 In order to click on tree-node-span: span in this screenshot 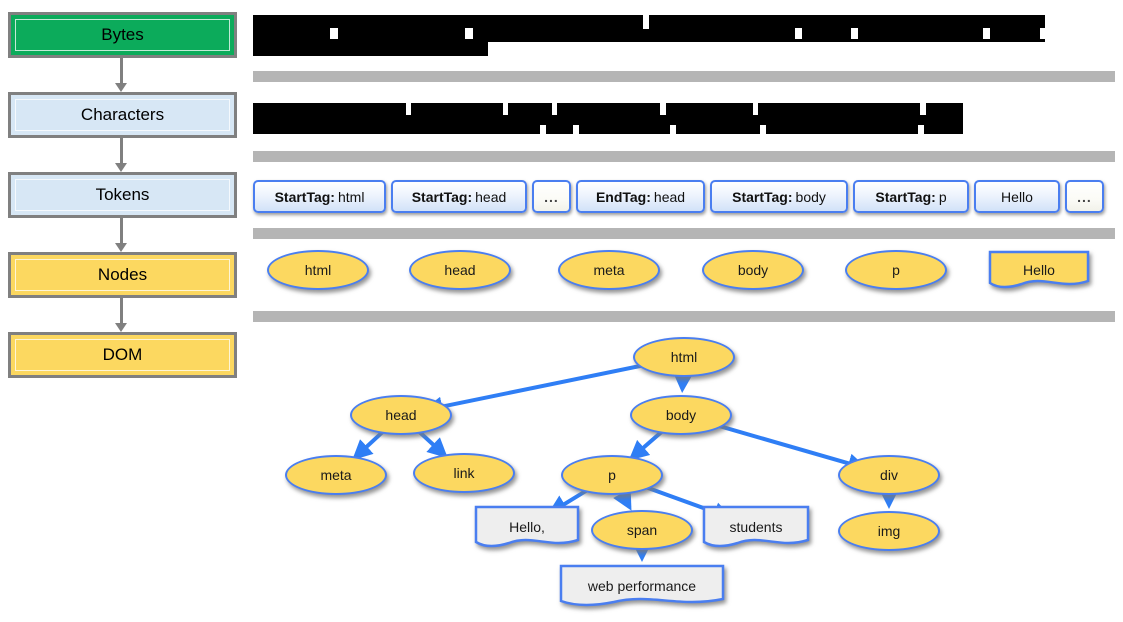, I will do `click(642, 530)`.